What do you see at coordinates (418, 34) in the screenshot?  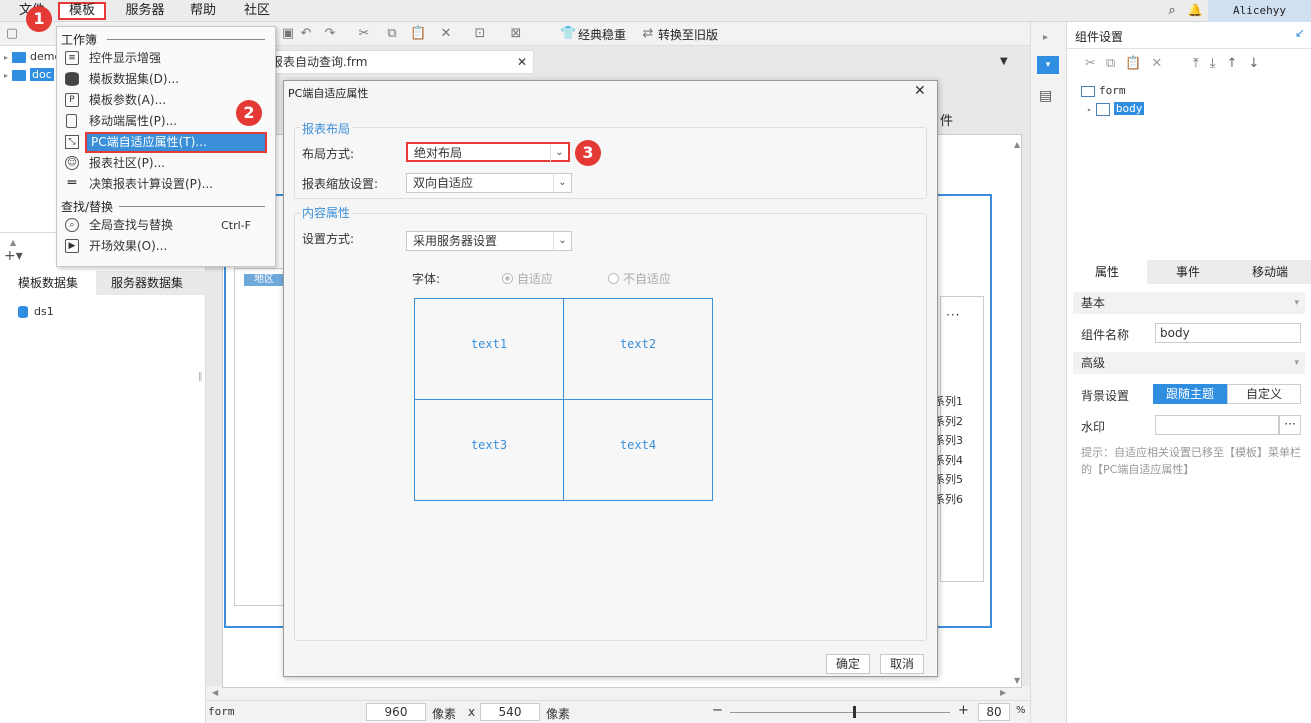 I see `paste-icon: 📋` at bounding box center [418, 34].